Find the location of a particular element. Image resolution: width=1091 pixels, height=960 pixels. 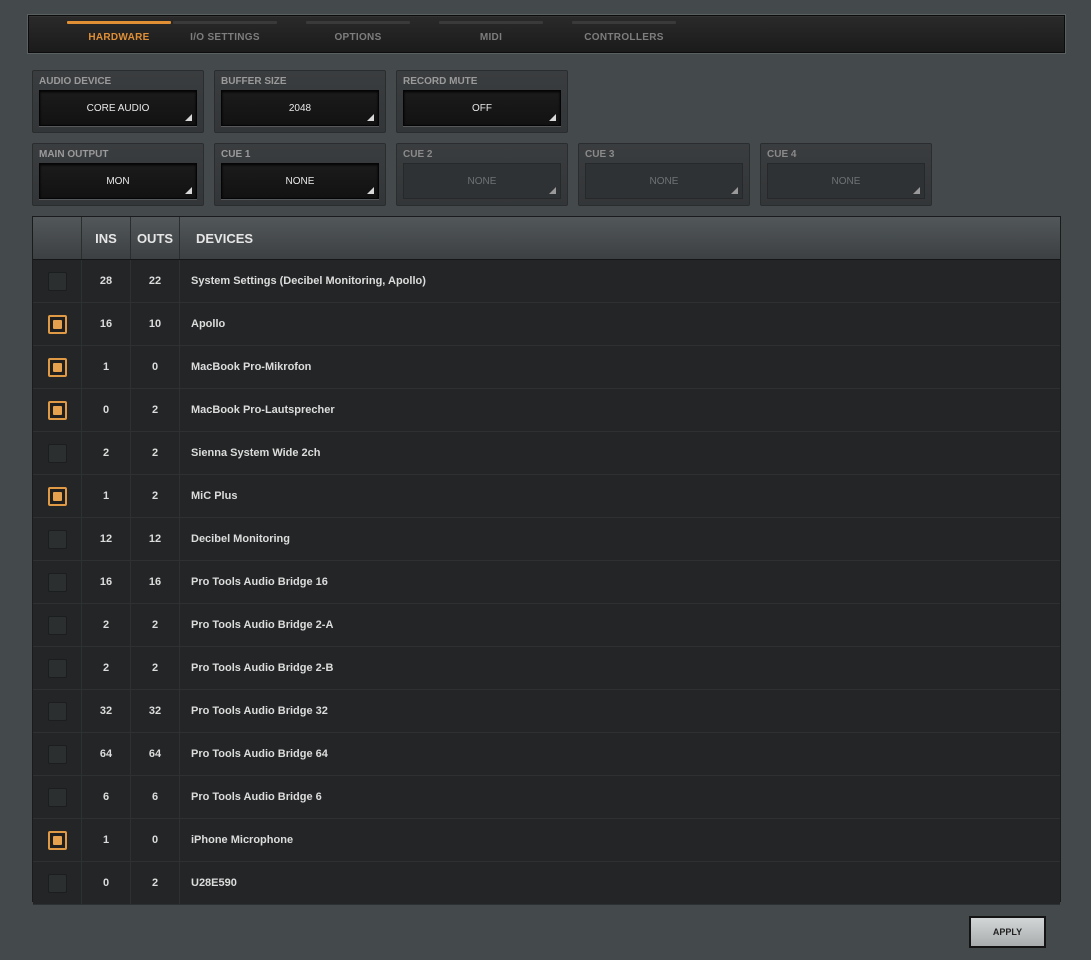

cue1-value: NONE is located at coordinates (300, 181).